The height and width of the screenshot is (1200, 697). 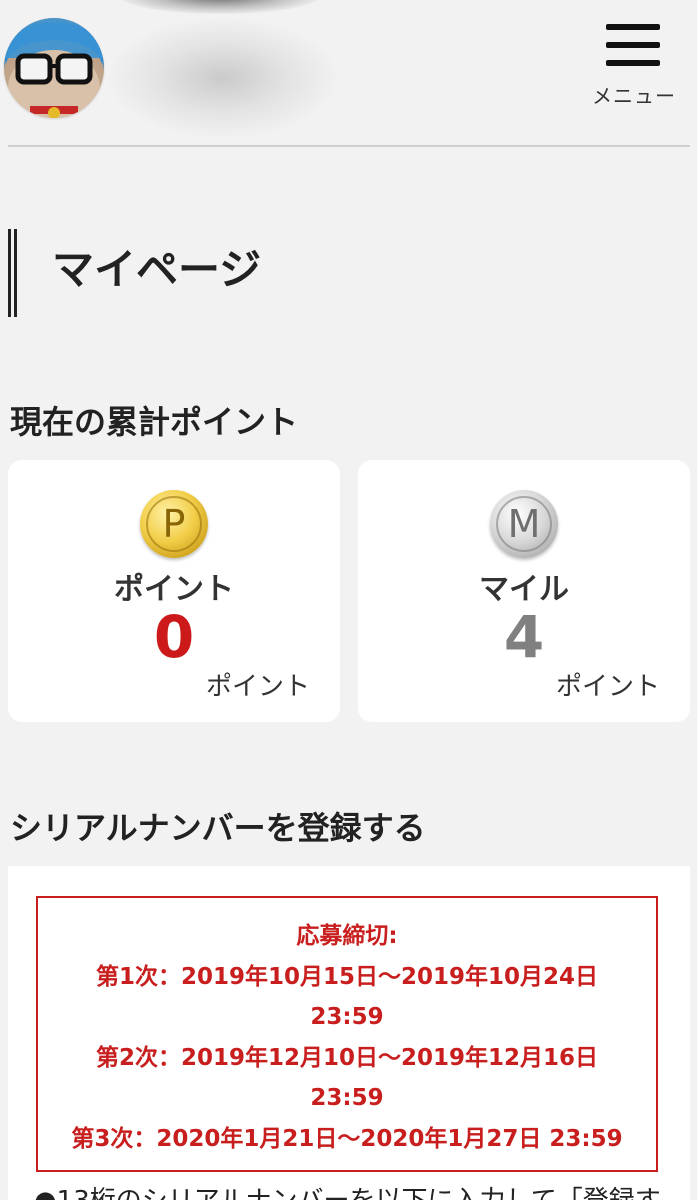 What do you see at coordinates (174, 524) in the screenshot?
I see `gold-p-coin-icon: P` at bounding box center [174, 524].